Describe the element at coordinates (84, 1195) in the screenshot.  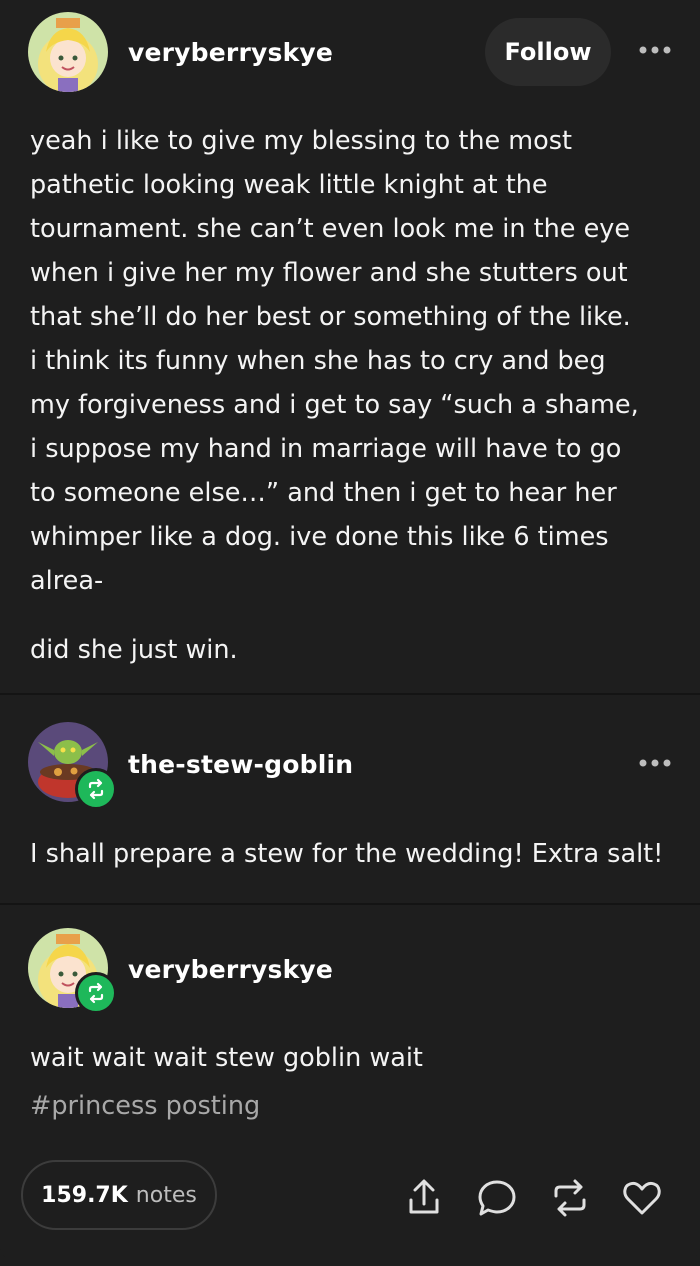
I see `notes-count: 159.7K` at that location.